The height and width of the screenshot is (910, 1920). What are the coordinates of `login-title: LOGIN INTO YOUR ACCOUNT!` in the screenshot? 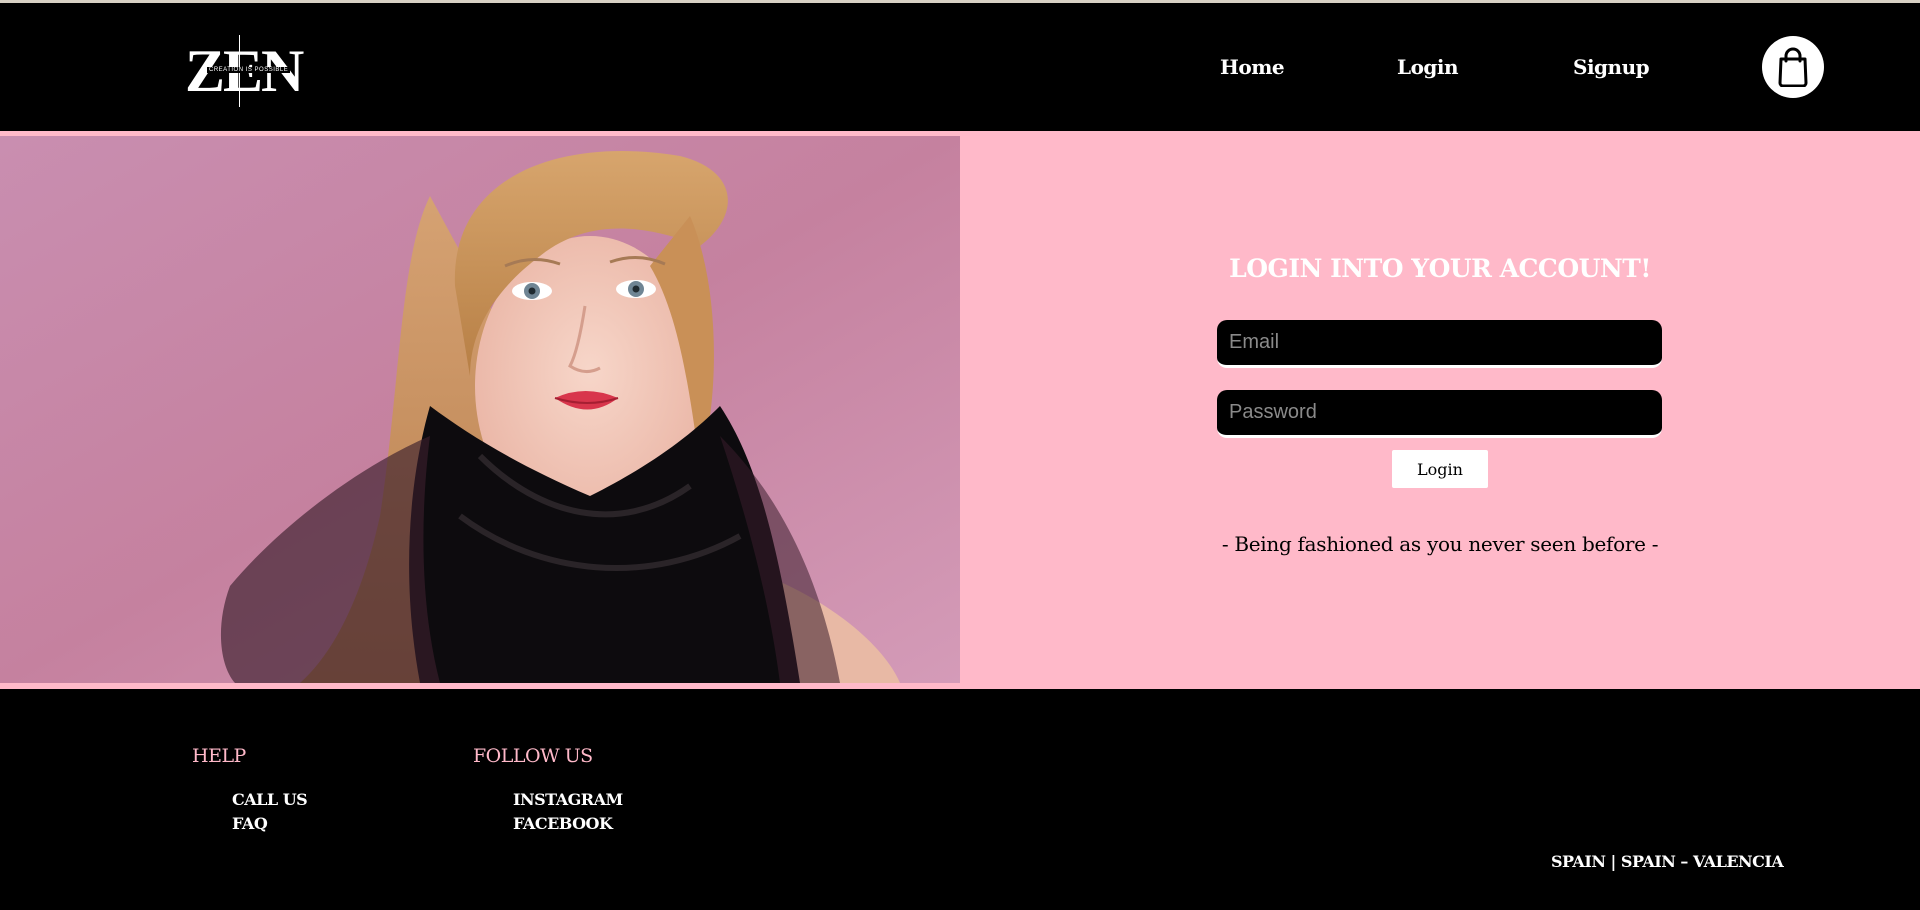 It's located at (1440, 268).